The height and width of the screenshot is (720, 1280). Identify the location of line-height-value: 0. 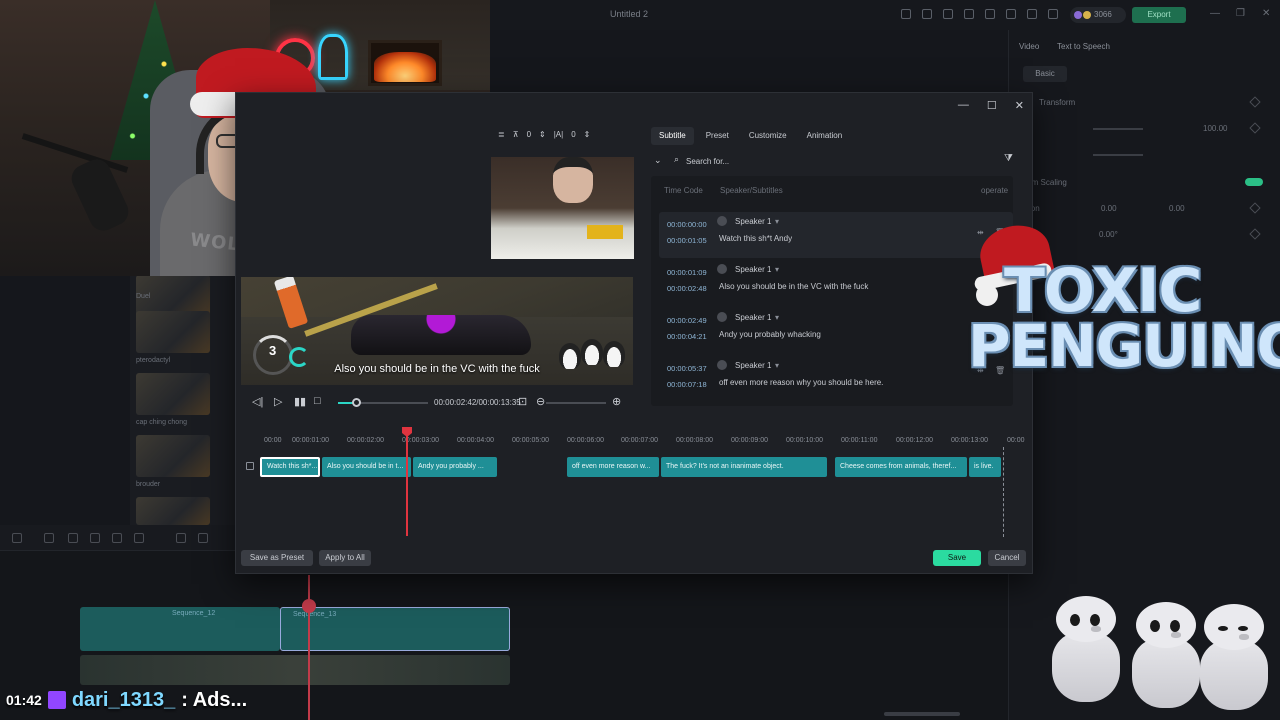
(529, 134).